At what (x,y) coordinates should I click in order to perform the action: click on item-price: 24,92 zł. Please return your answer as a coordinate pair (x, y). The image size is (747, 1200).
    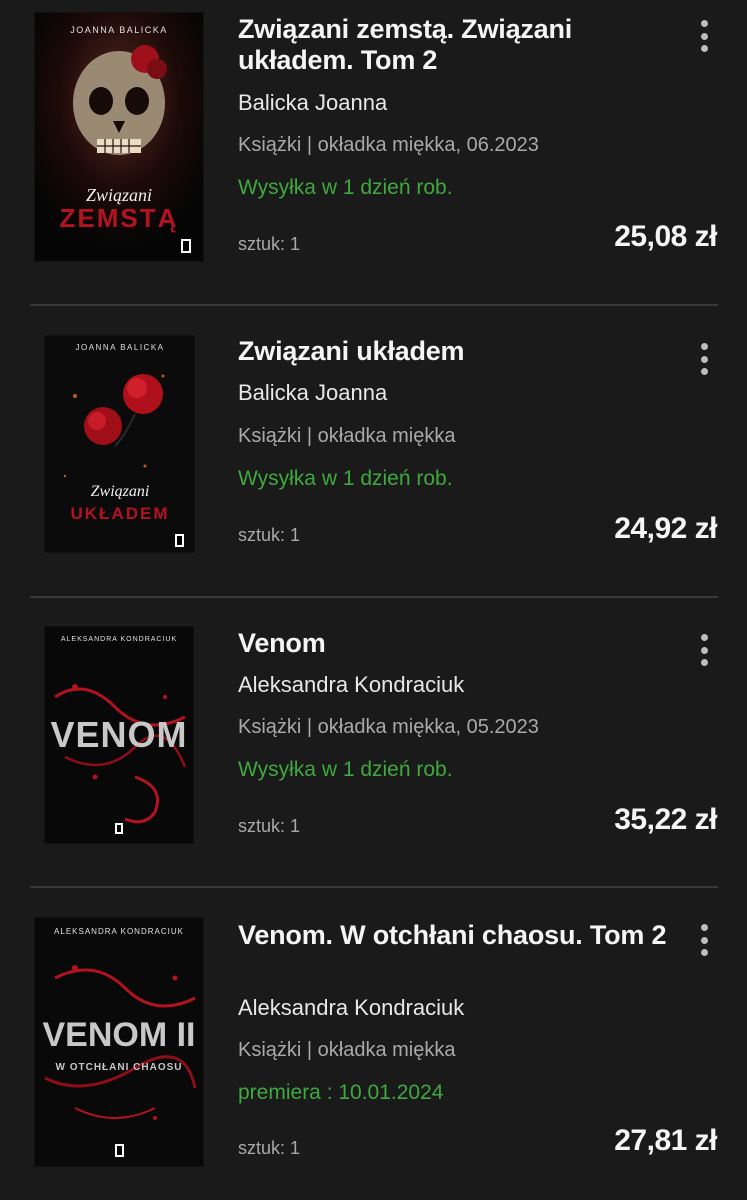
    Looking at the image, I should click on (665, 528).